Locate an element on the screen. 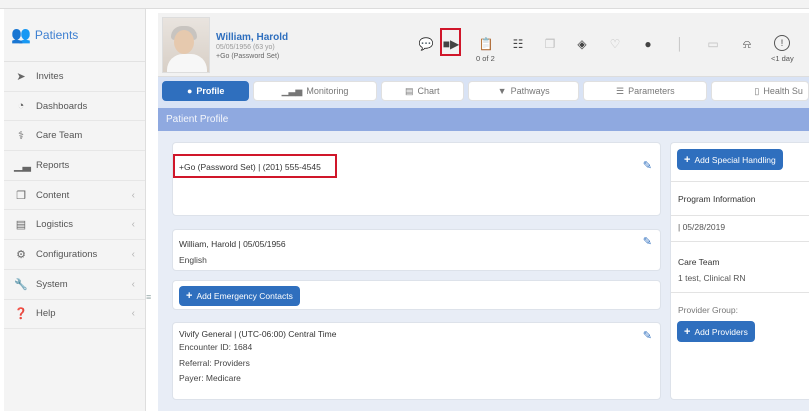  bell-icon: ⍾ is located at coordinates (747, 44).